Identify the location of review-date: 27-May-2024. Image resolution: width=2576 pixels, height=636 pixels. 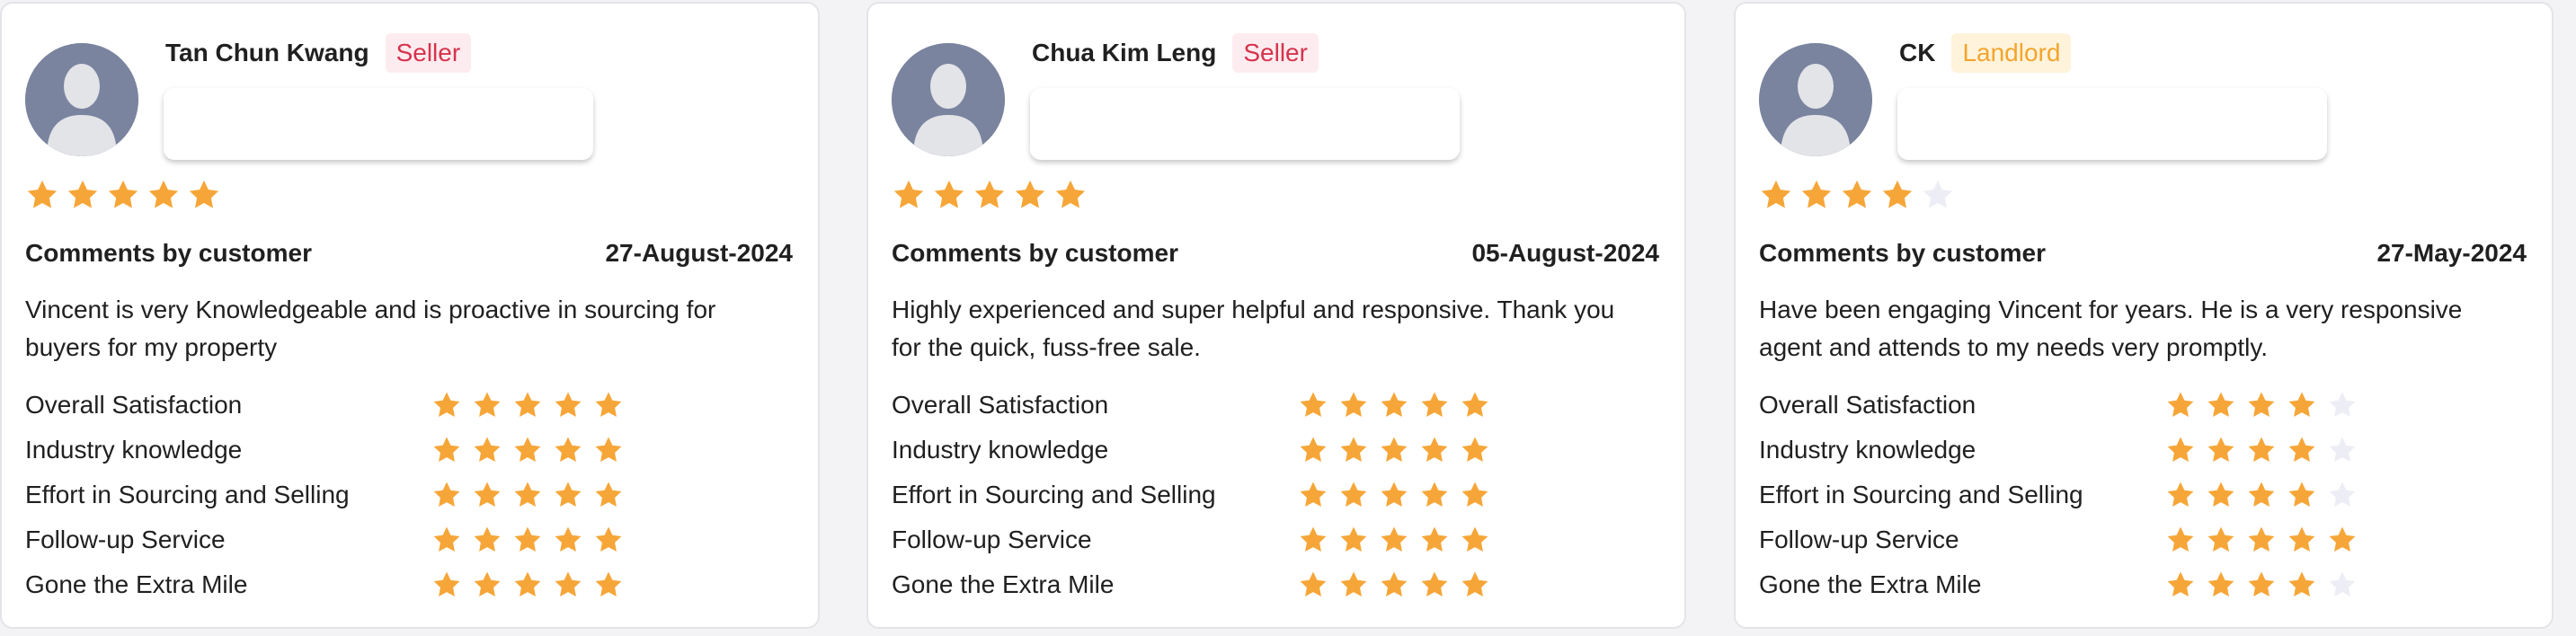
(2451, 253).